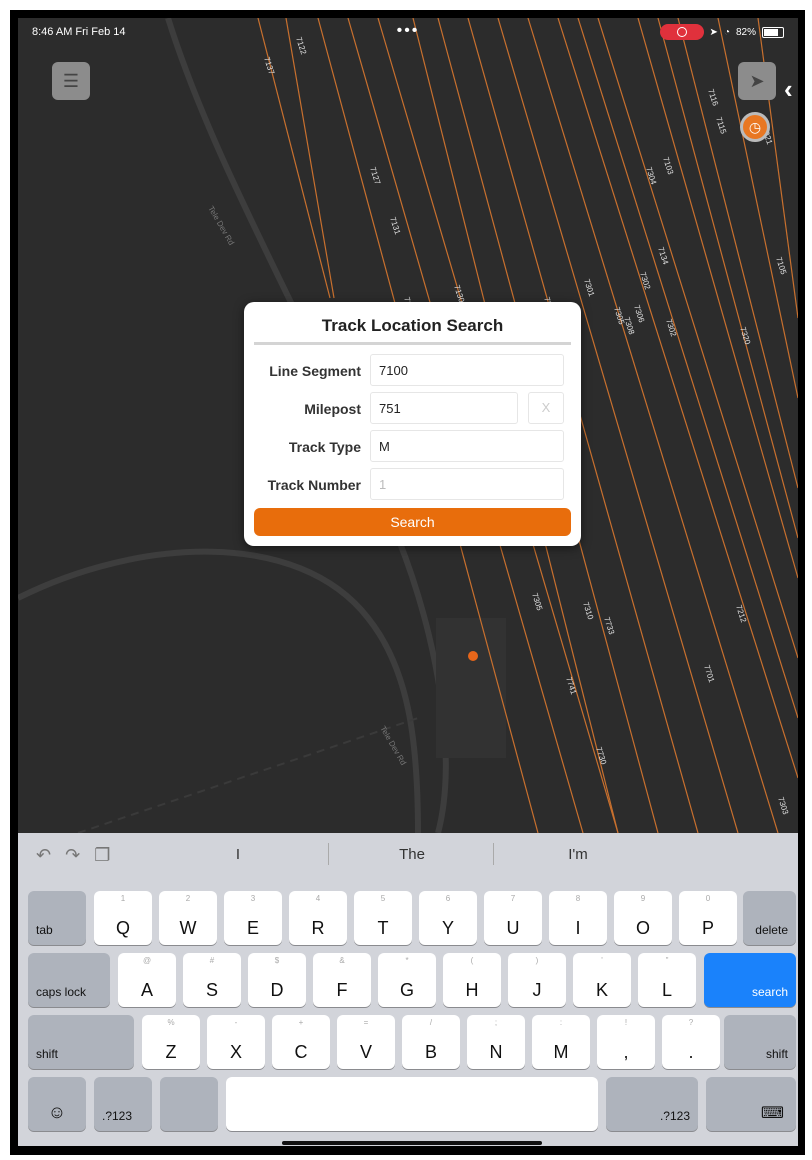 The image size is (812, 1160). Describe the element at coordinates (236, 1042) in the screenshot. I see `key-x: -X` at that location.